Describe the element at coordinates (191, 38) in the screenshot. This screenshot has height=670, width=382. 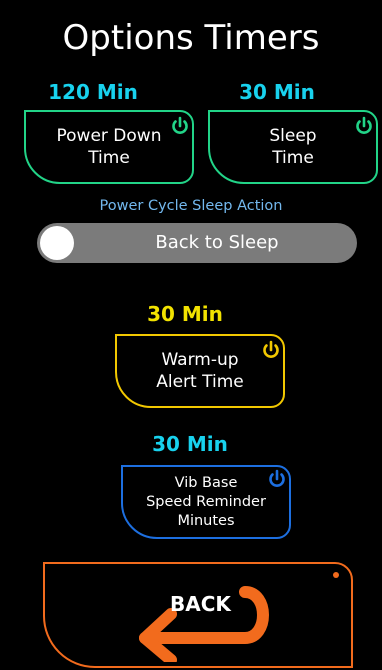
I see `page-title: Options Timers` at that location.